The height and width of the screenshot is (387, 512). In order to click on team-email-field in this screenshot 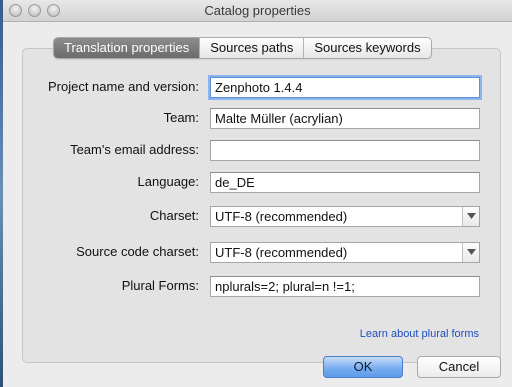, I will do `click(345, 150)`.